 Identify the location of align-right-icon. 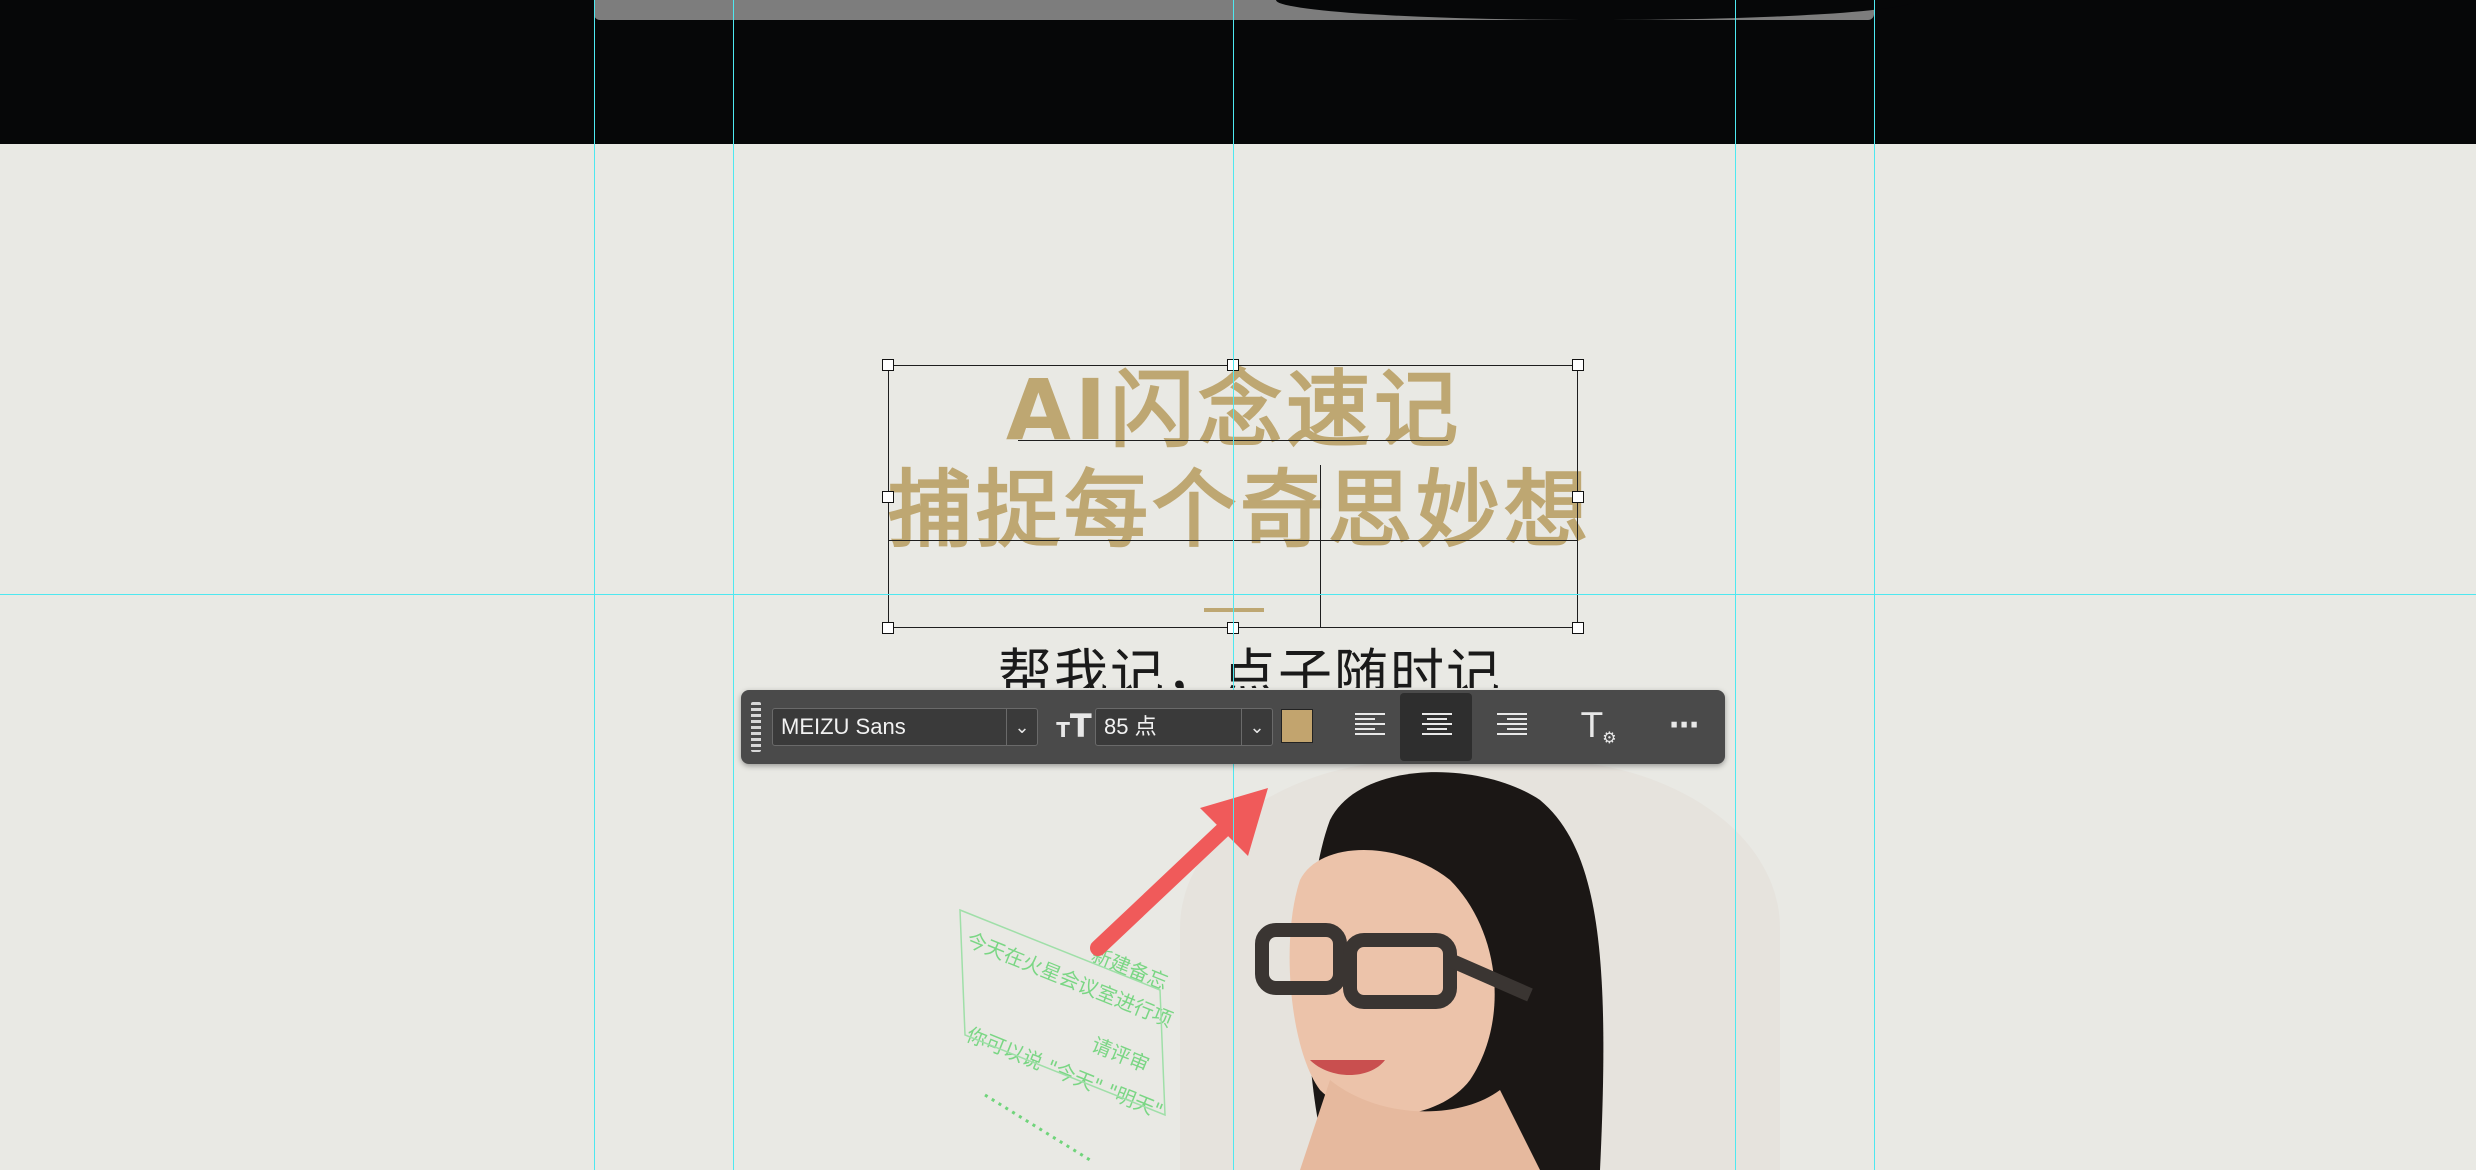
(1512, 727).